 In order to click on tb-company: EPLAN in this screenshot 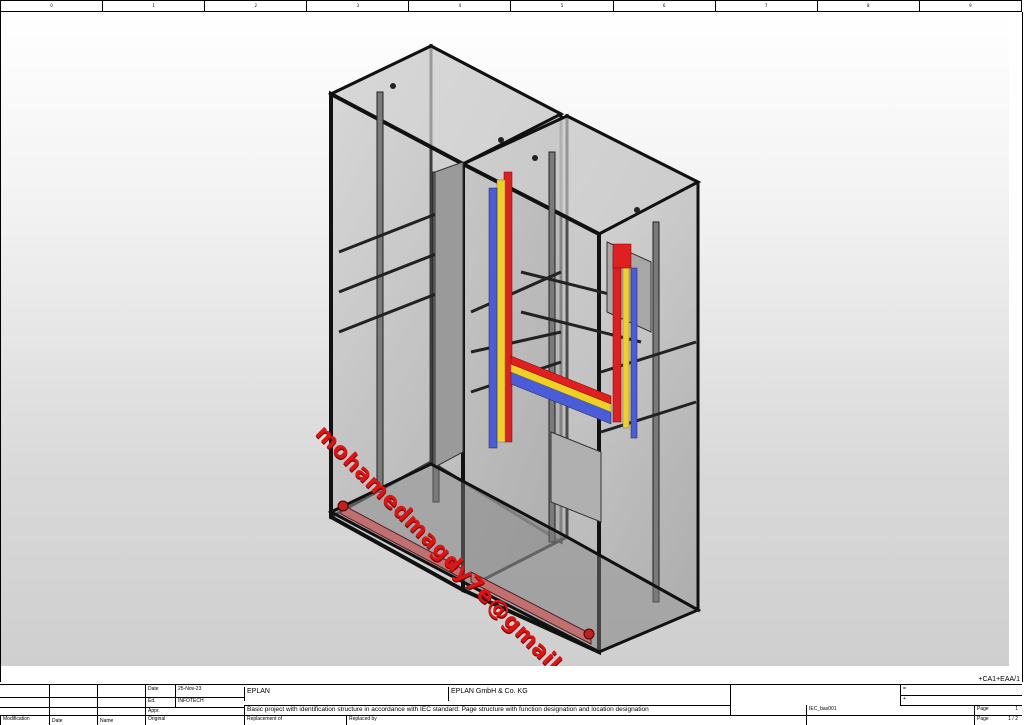, I will do `click(346, 694)`.